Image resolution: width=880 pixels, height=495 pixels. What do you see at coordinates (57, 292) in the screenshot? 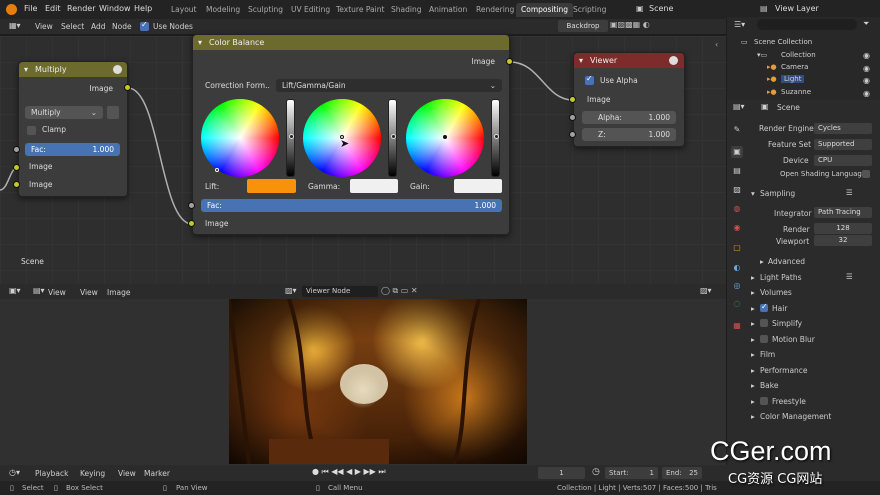
I see `menu-view-mode: View` at bounding box center [57, 292].